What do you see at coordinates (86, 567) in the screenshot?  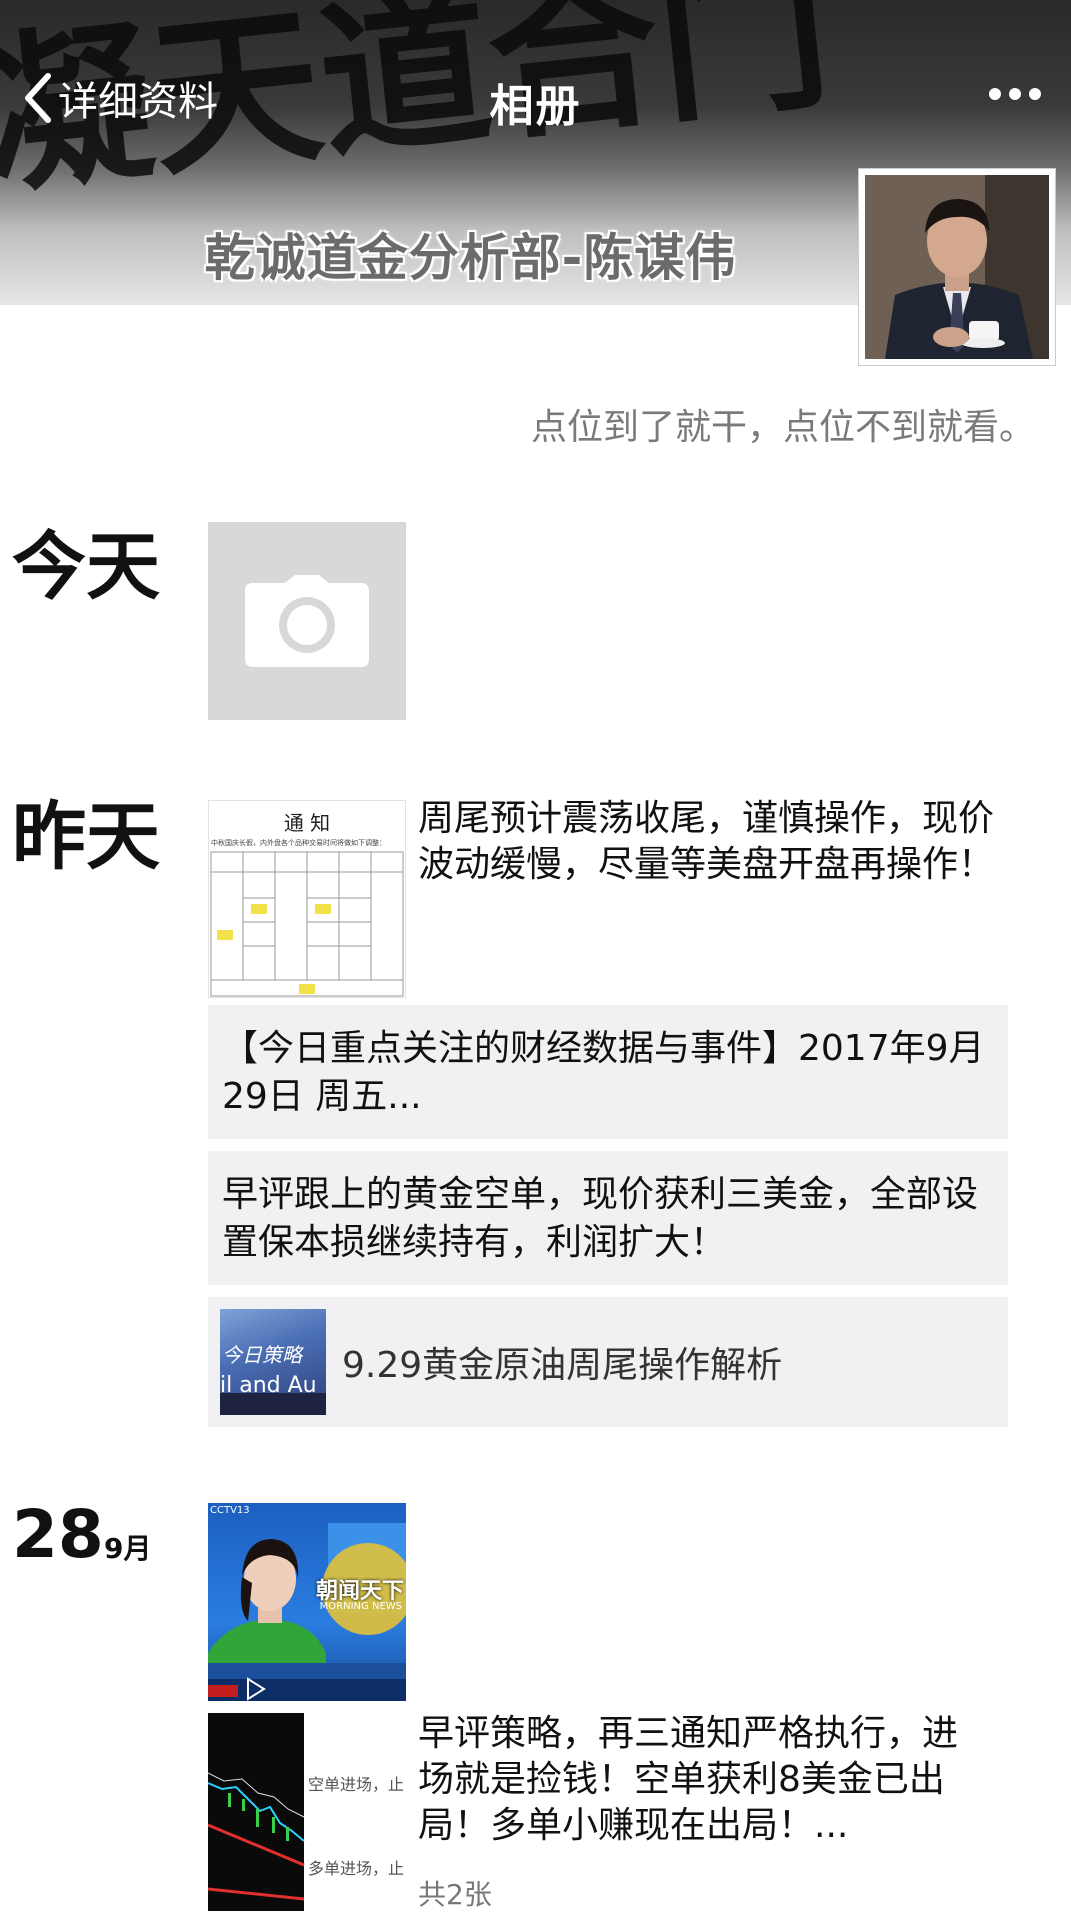 I see `day-label-today: 今天` at bounding box center [86, 567].